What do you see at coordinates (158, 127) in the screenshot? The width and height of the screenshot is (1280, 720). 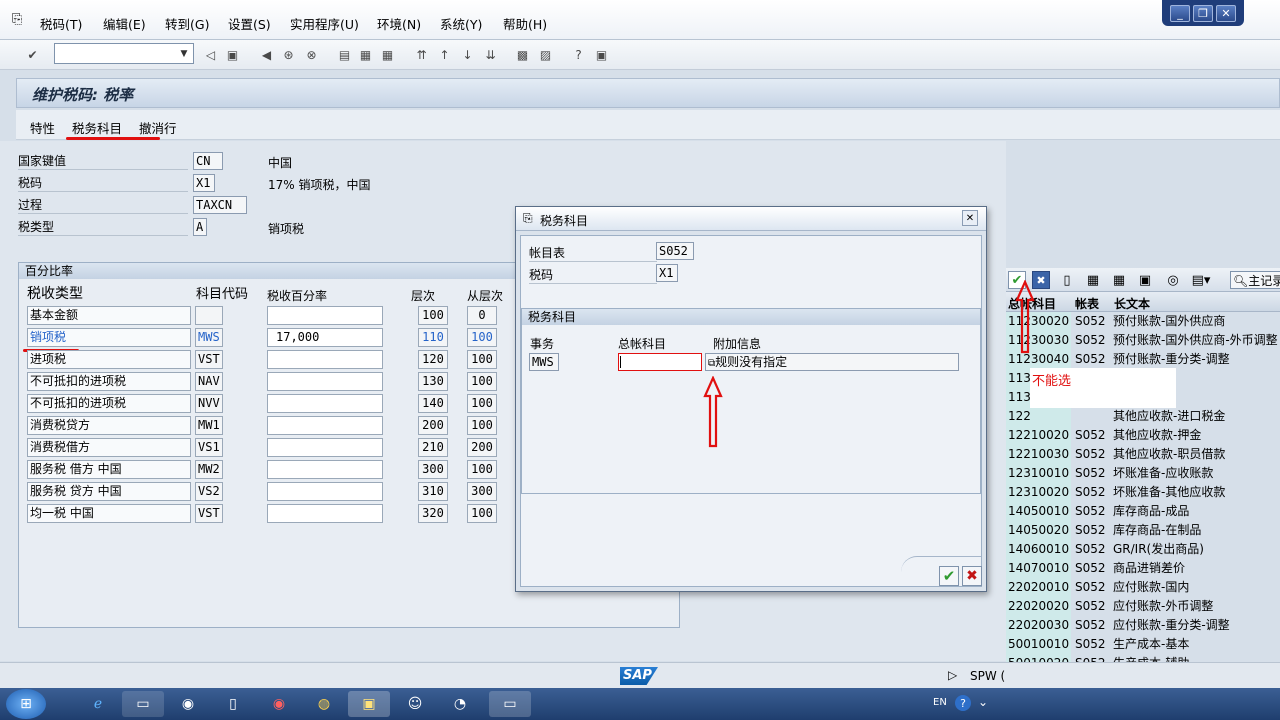 I see `deselect-lines-button: 撤消行` at bounding box center [158, 127].